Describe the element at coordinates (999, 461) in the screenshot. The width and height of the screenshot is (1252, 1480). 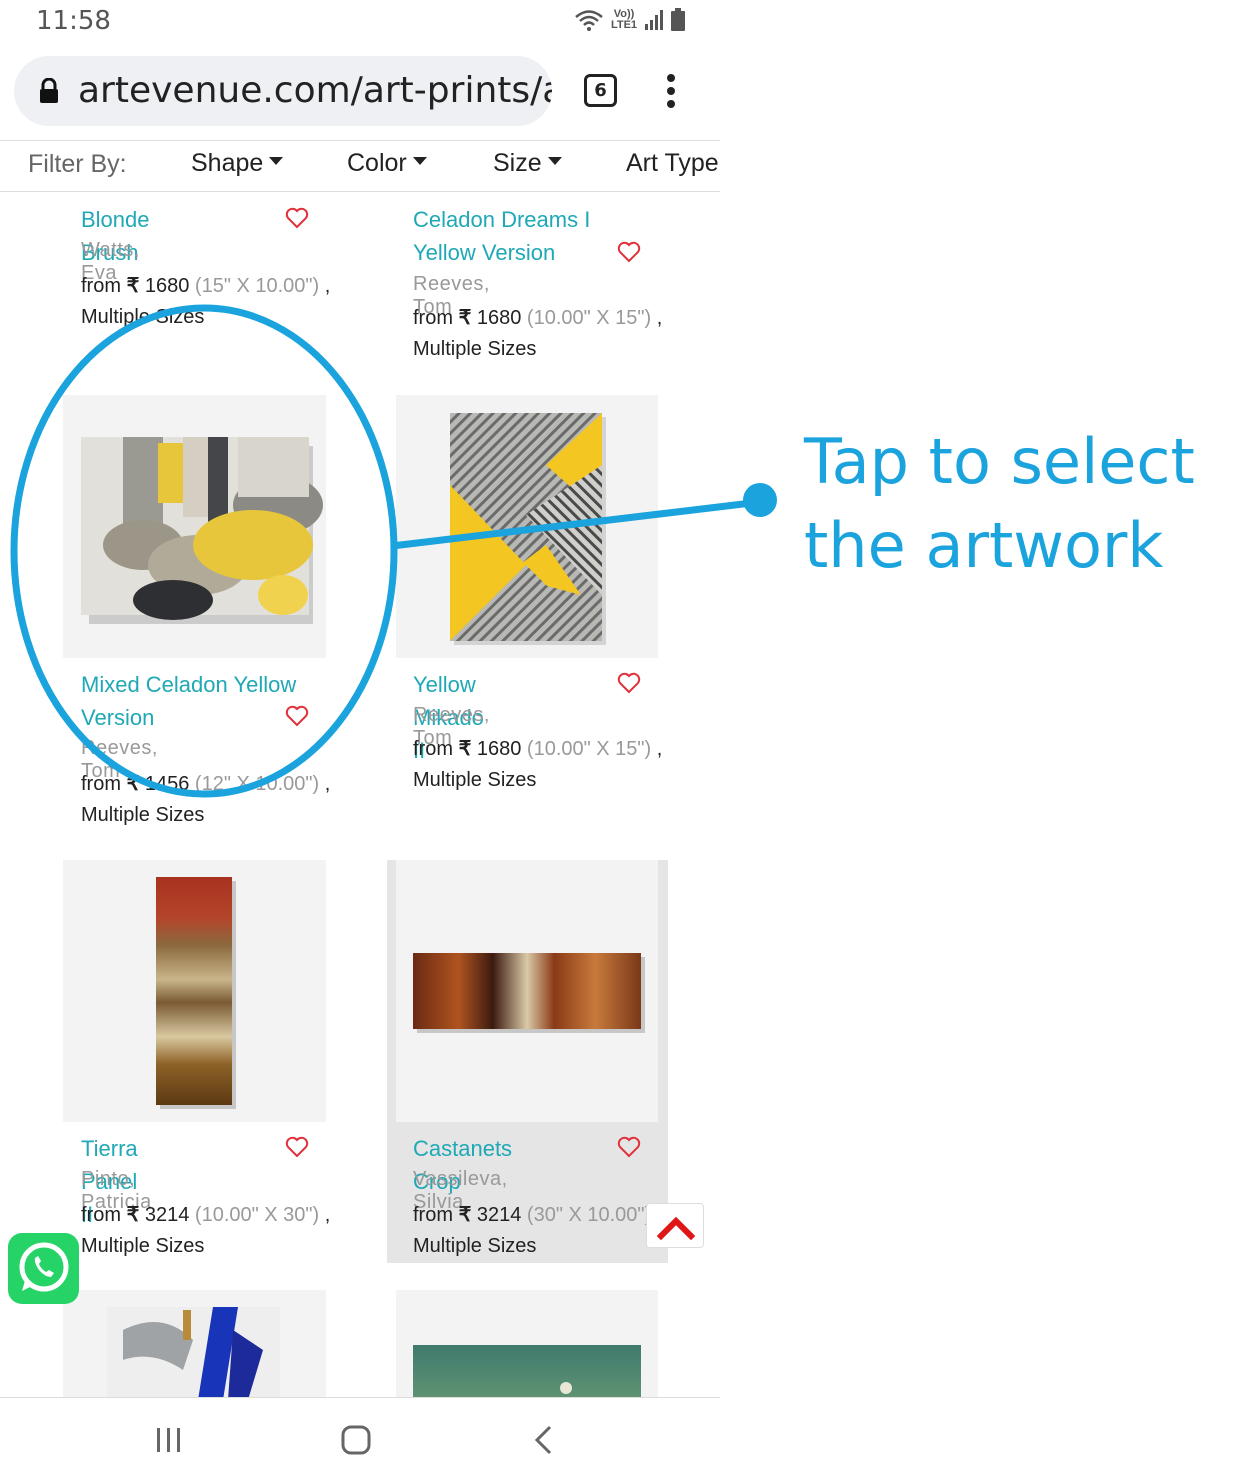
I see `annotation-line-1: Tap to select` at that location.